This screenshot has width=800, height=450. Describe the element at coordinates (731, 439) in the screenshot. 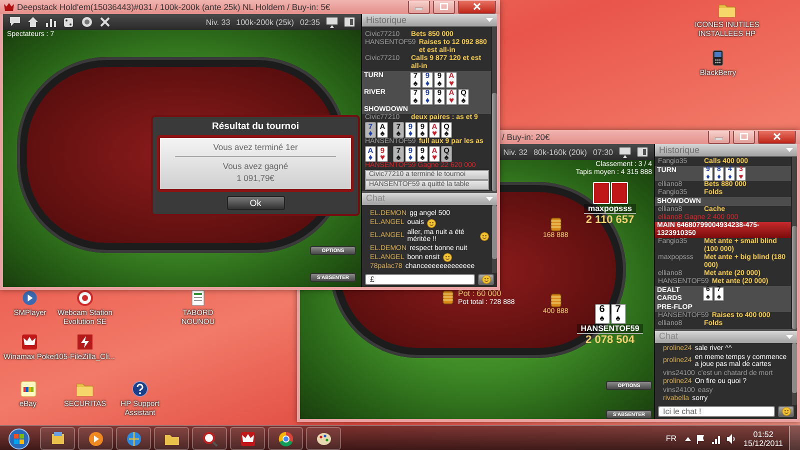

I see `speaker-icon` at that location.